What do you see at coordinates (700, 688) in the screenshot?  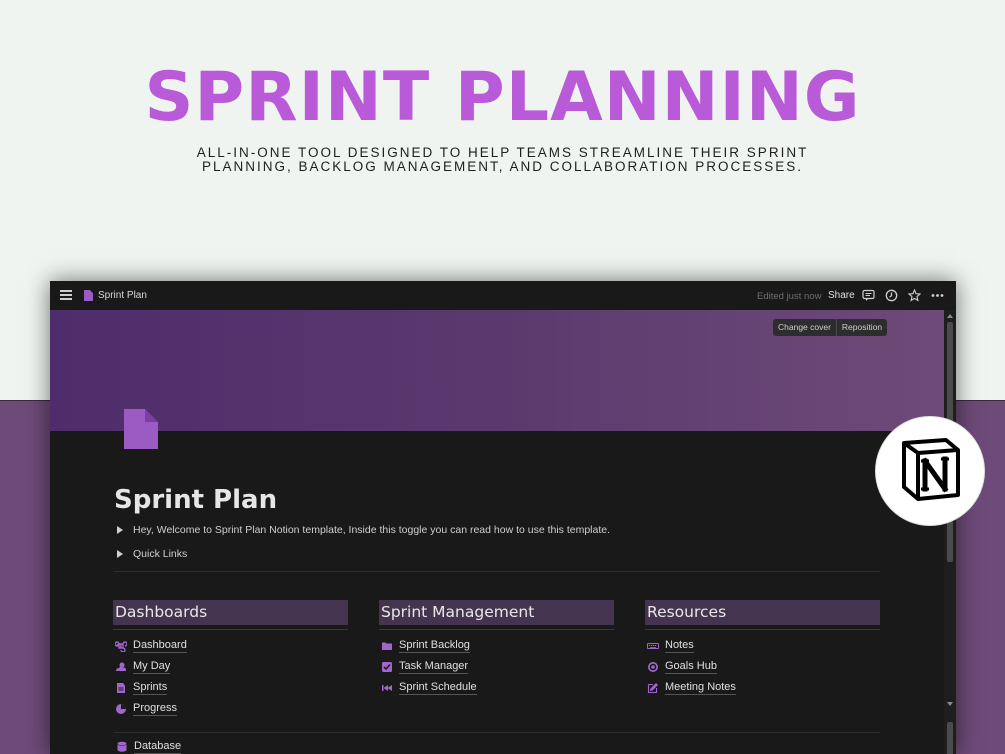 I see `link-label: Meeting Notes` at bounding box center [700, 688].